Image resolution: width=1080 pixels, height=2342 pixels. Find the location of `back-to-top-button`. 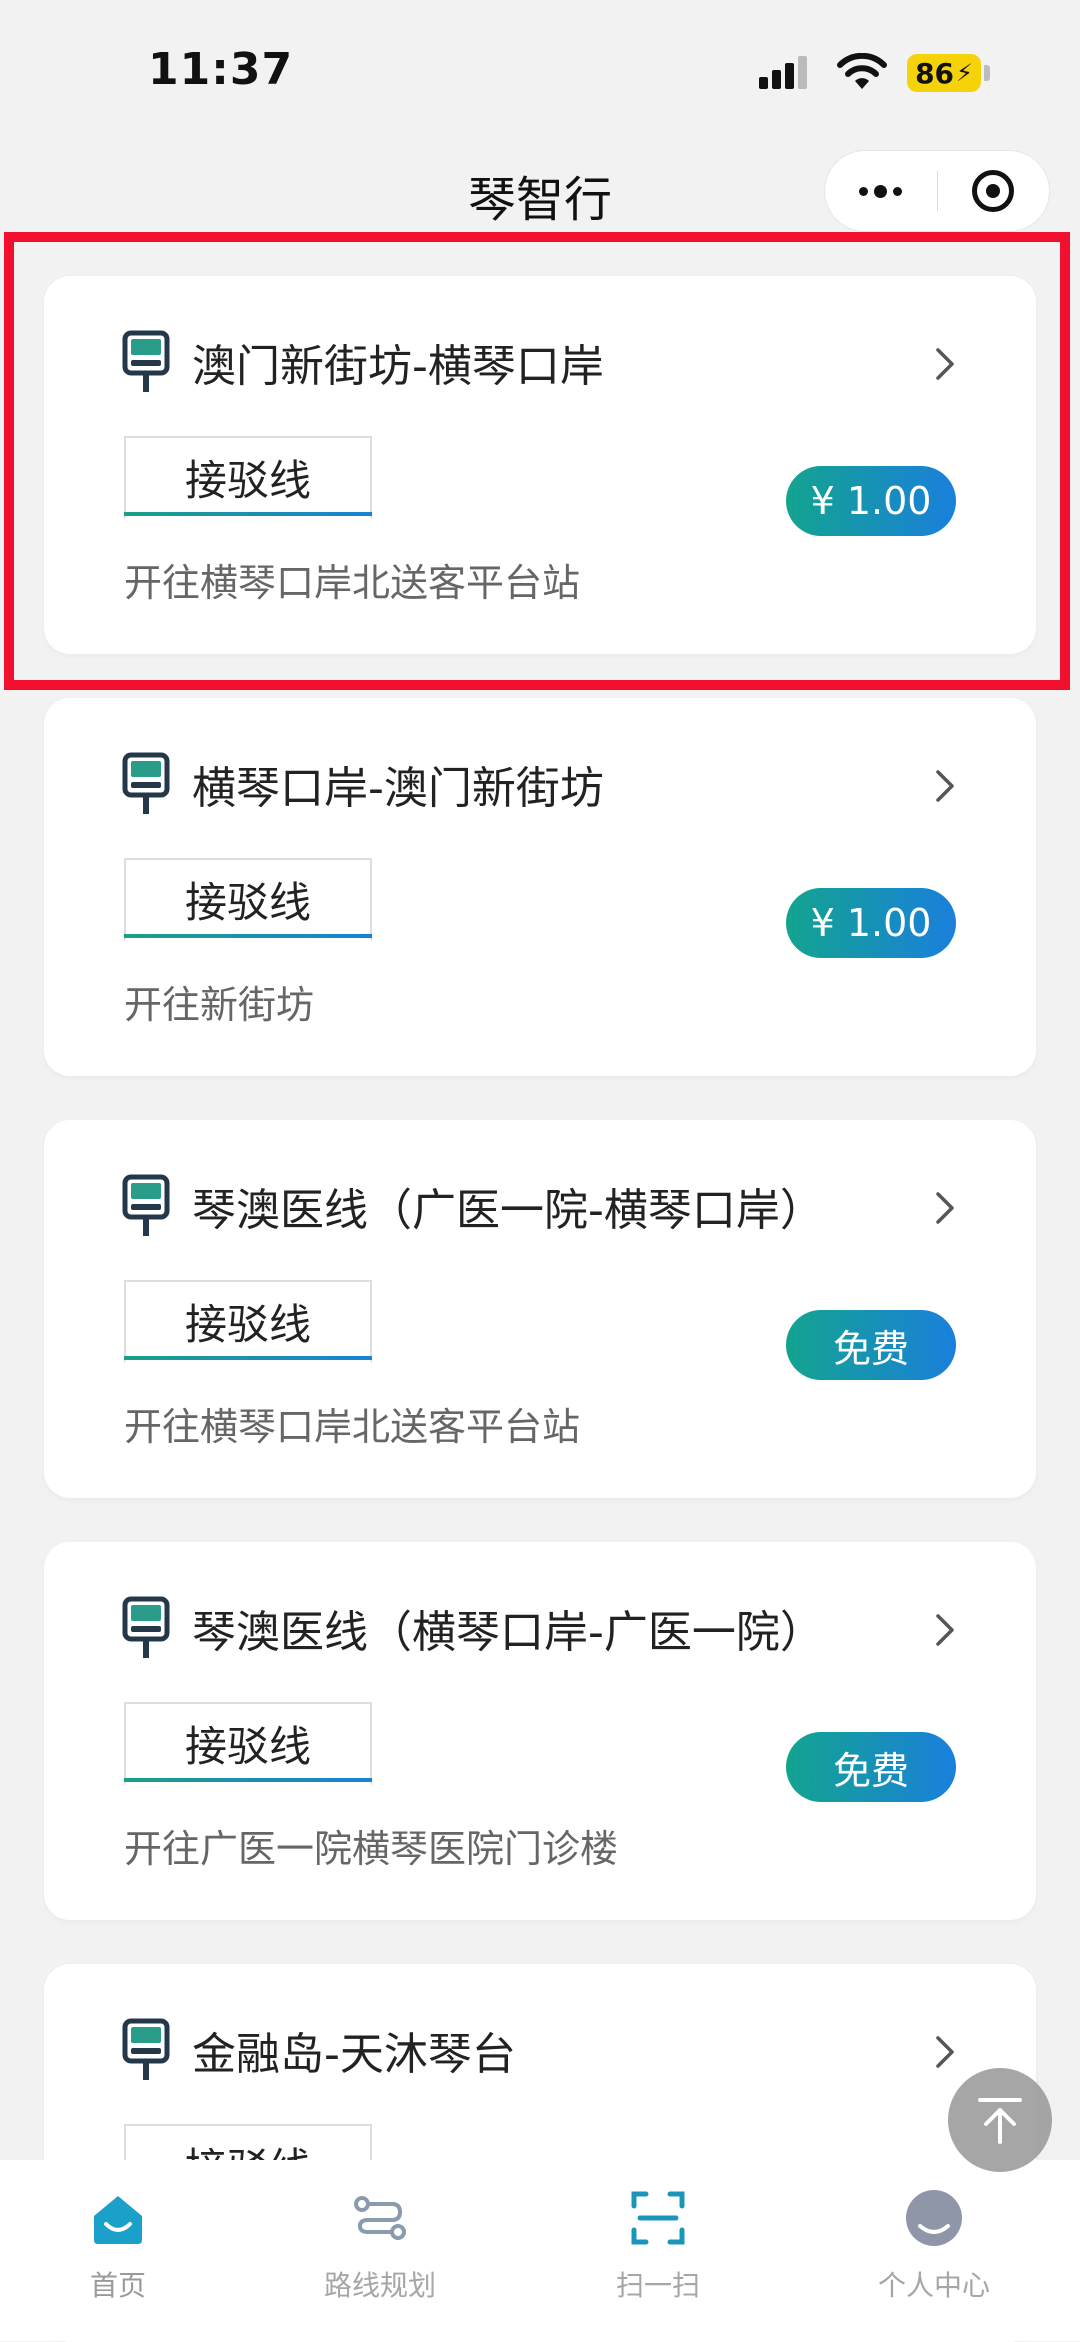

back-to-top-button is located at coordinates (1000, 2120).